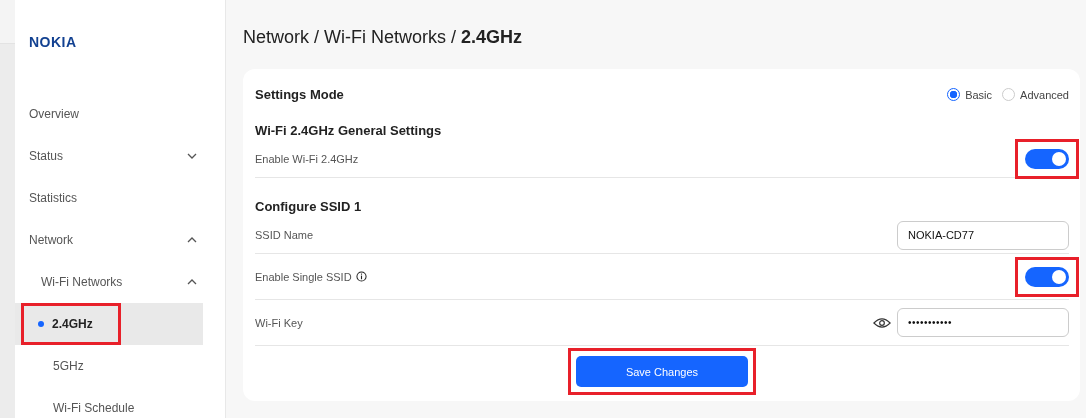 The width and height of the screenshot is (1086, 418). I want to click on section-title: Settings Mode, so click(299, 94).